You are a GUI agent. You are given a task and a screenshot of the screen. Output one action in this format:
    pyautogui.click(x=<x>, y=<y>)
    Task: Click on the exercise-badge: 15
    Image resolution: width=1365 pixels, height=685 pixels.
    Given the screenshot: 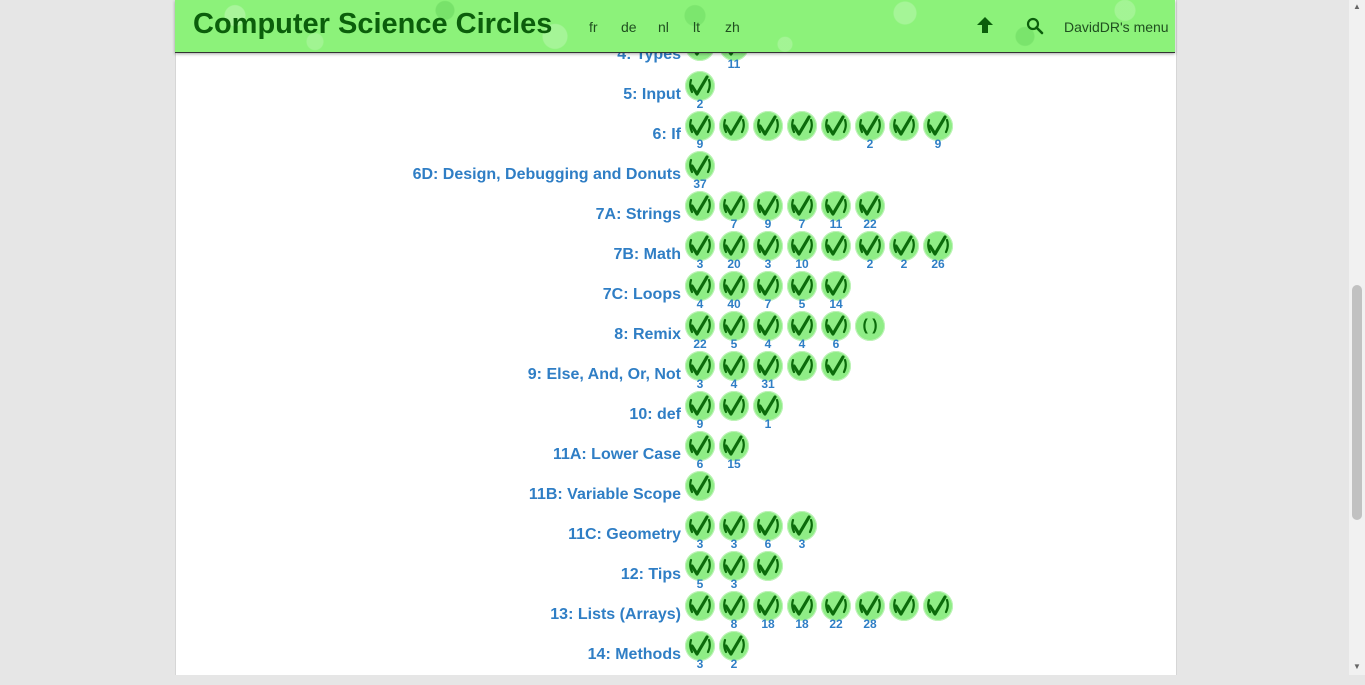 What is the action you would take?
    pyautogui.click(x=734, y=451)
    